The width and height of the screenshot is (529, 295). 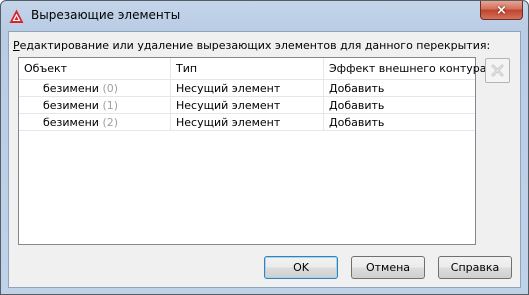 What do you see at coordinates (388, 267) in the screenshot?
I see `cancel-button: Отмена` at bounding box center [388, 267].